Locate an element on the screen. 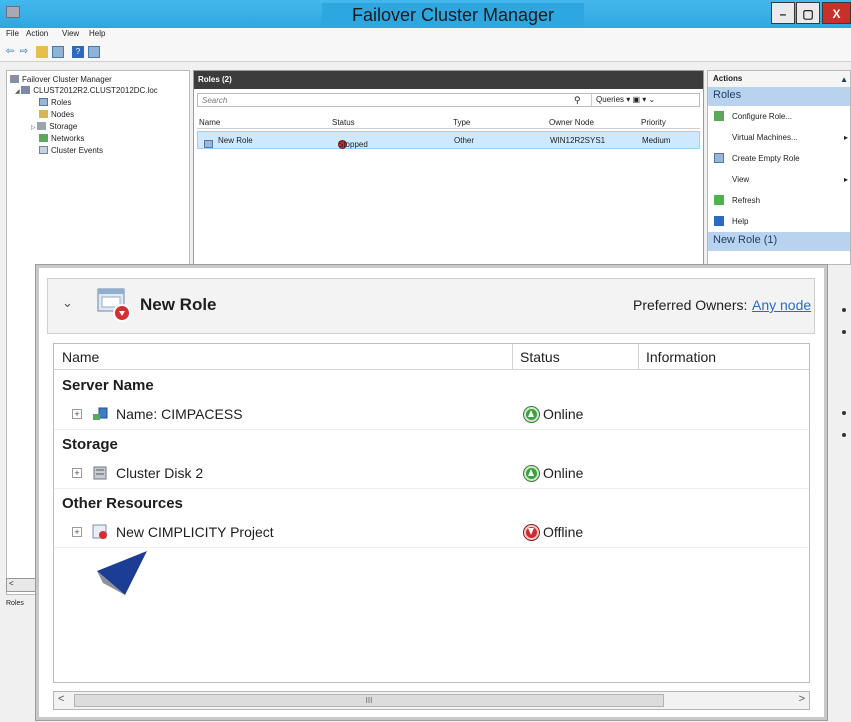  roles-search-input: Search ⚲ Queries ▾ ▣ ▾ ⌄ is located at coordinates (448, 100).